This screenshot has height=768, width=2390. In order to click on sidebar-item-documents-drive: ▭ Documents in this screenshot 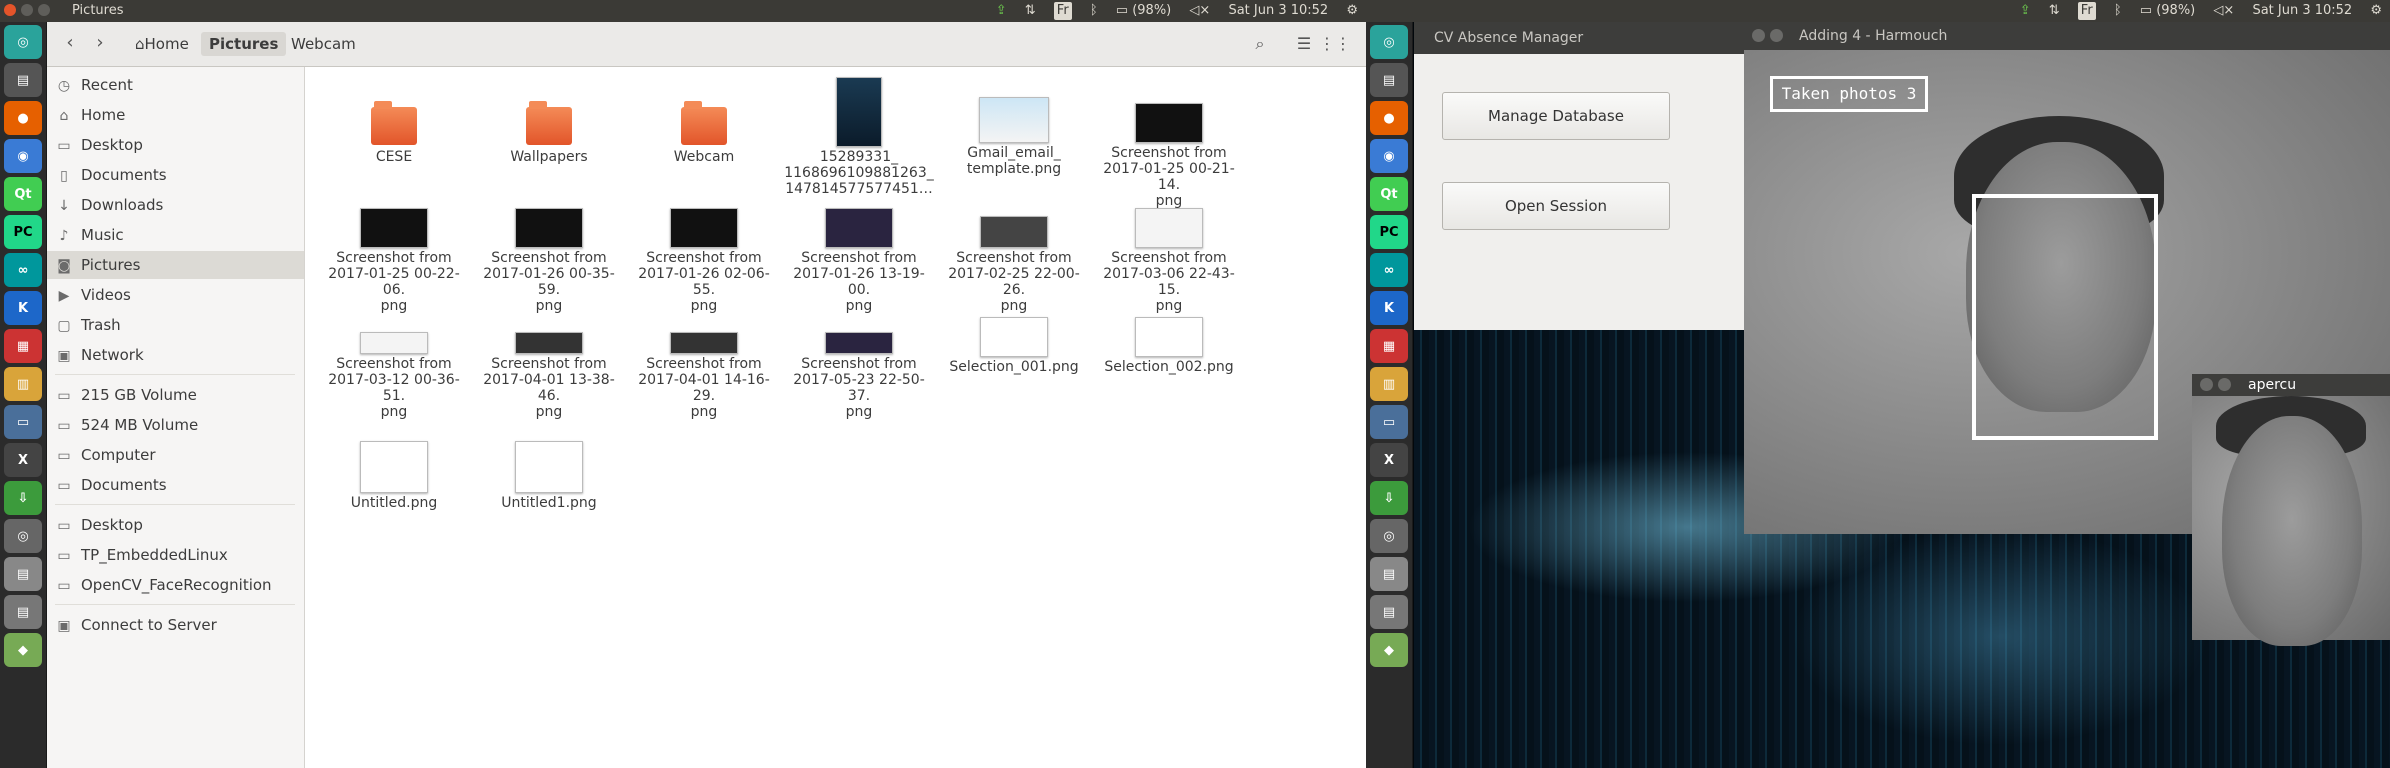, I will do `click(175, 485)`.